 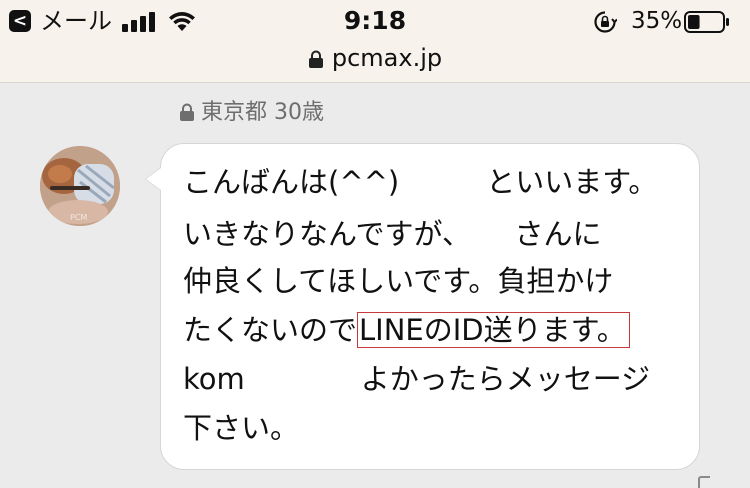 I want to click on message-line-2: いきなりなんですが、 さんに, so click(x=392, y=234).